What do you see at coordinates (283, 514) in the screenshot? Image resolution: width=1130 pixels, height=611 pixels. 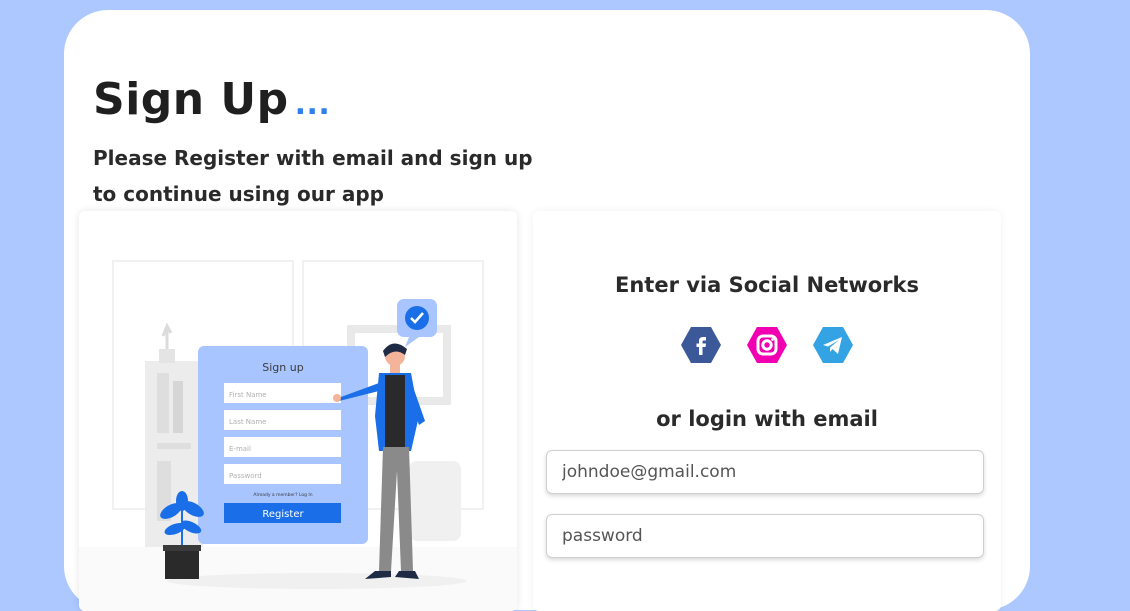 I see `illus-register-button: Register` at bounding box center [283, 514].